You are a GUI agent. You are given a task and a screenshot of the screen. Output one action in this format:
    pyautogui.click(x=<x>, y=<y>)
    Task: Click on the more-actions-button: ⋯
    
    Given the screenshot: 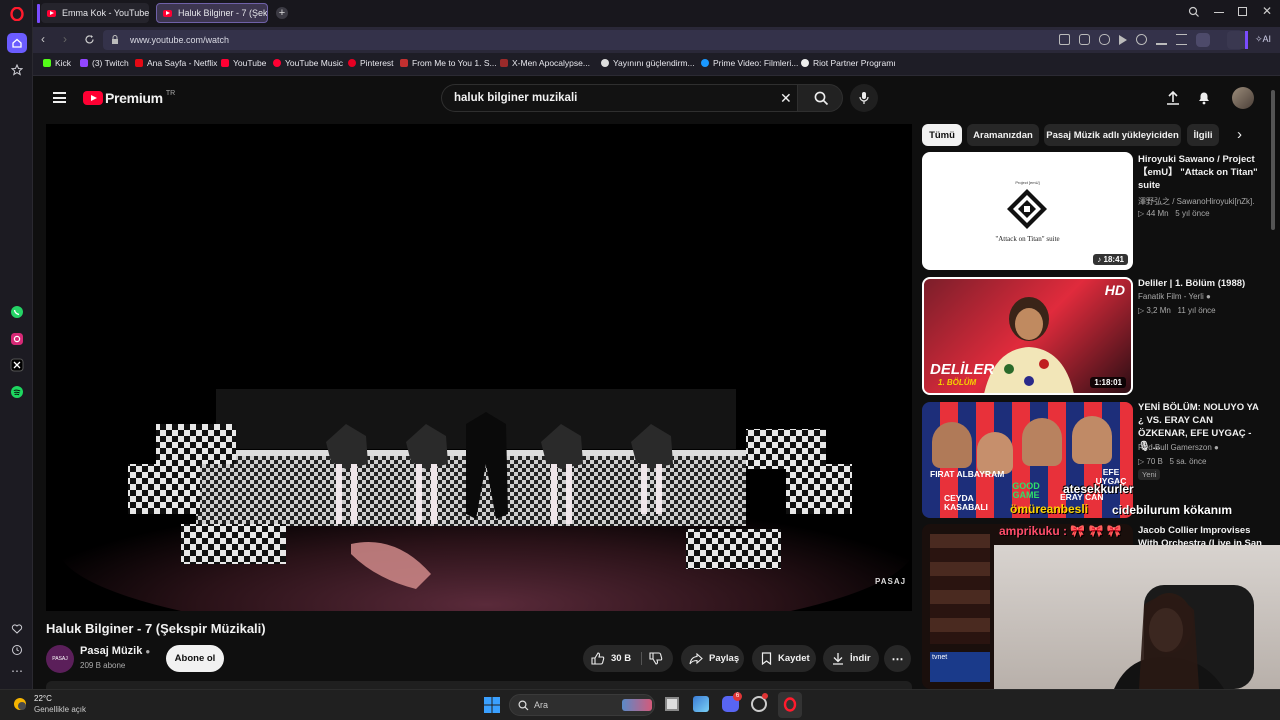 What is the action you would take?
    pyautogui.click(x=897, y=658)
    